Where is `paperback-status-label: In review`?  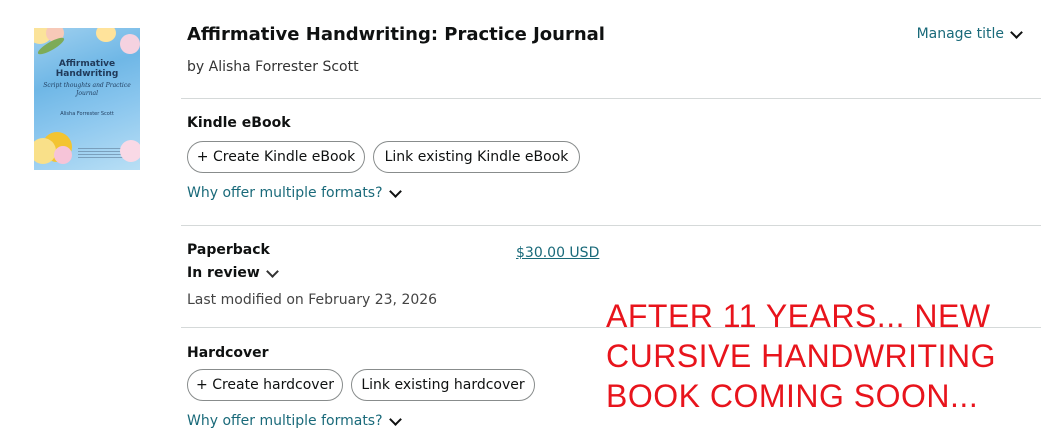 paperback-status-label: In review is located at coordinates (223, 273).